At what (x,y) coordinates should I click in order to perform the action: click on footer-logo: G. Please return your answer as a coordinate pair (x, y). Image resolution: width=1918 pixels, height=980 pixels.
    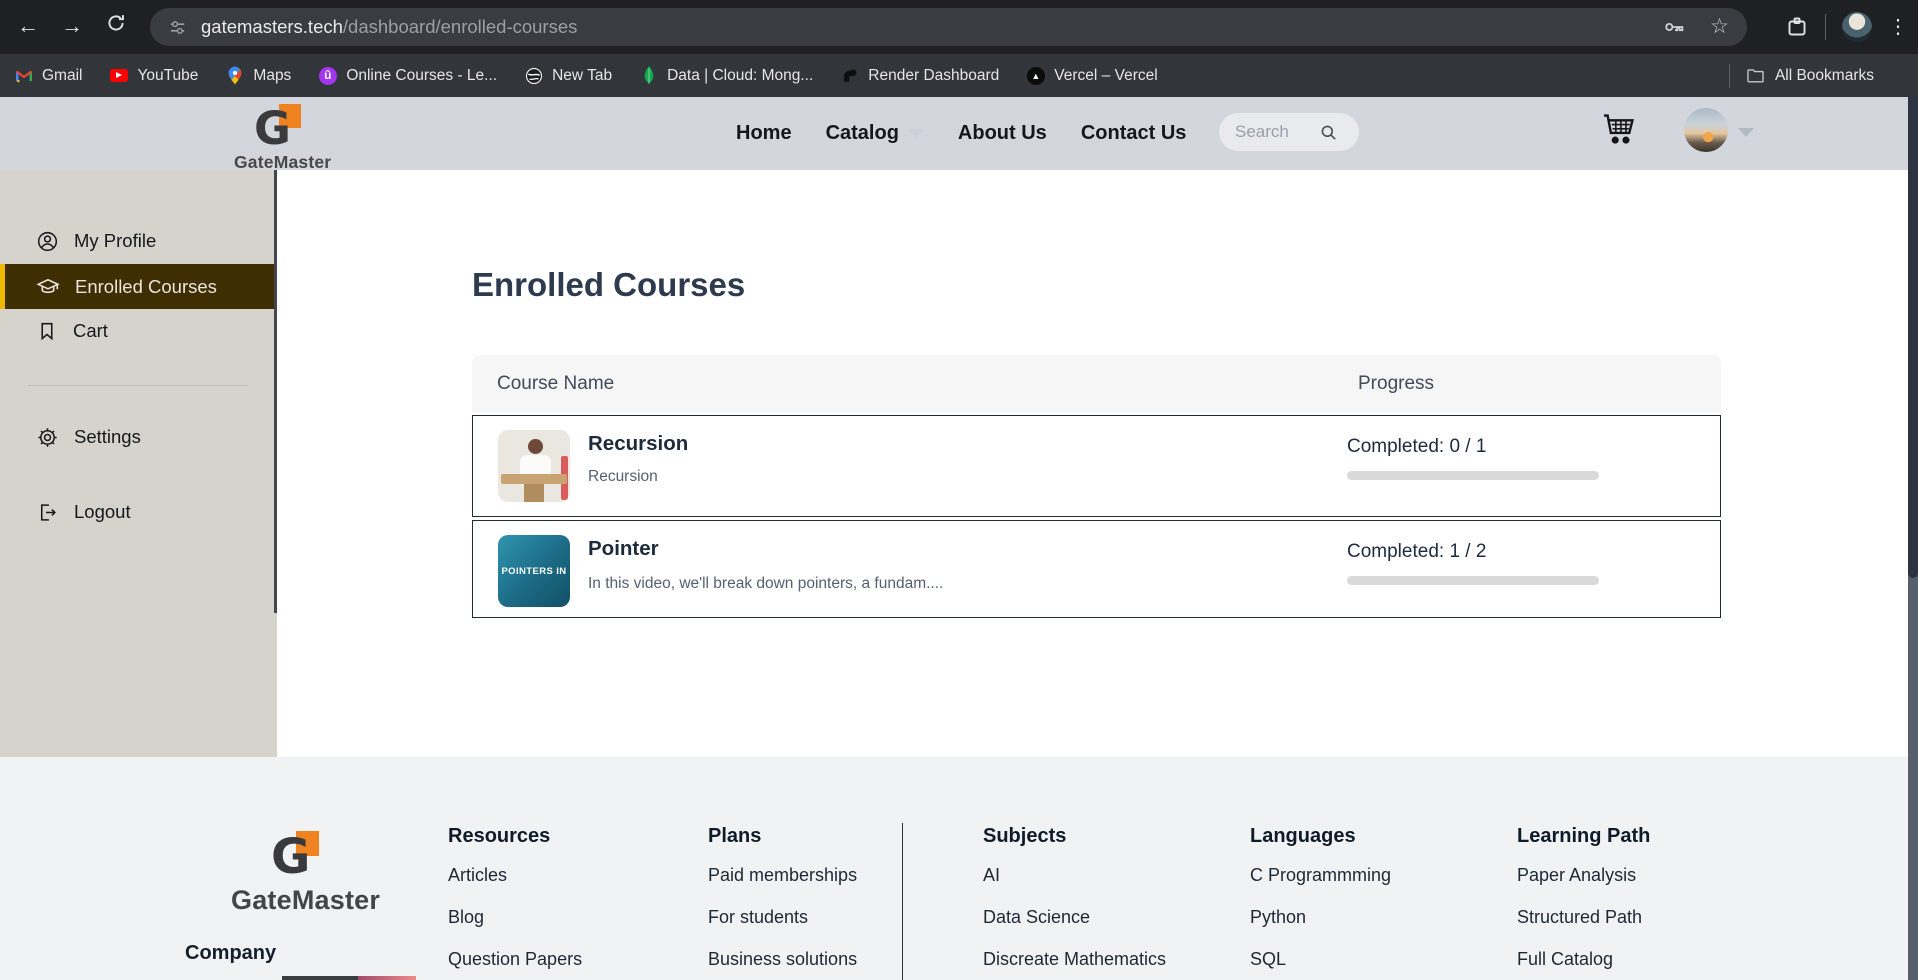
    Looking at the image, I should click on (295, 857).